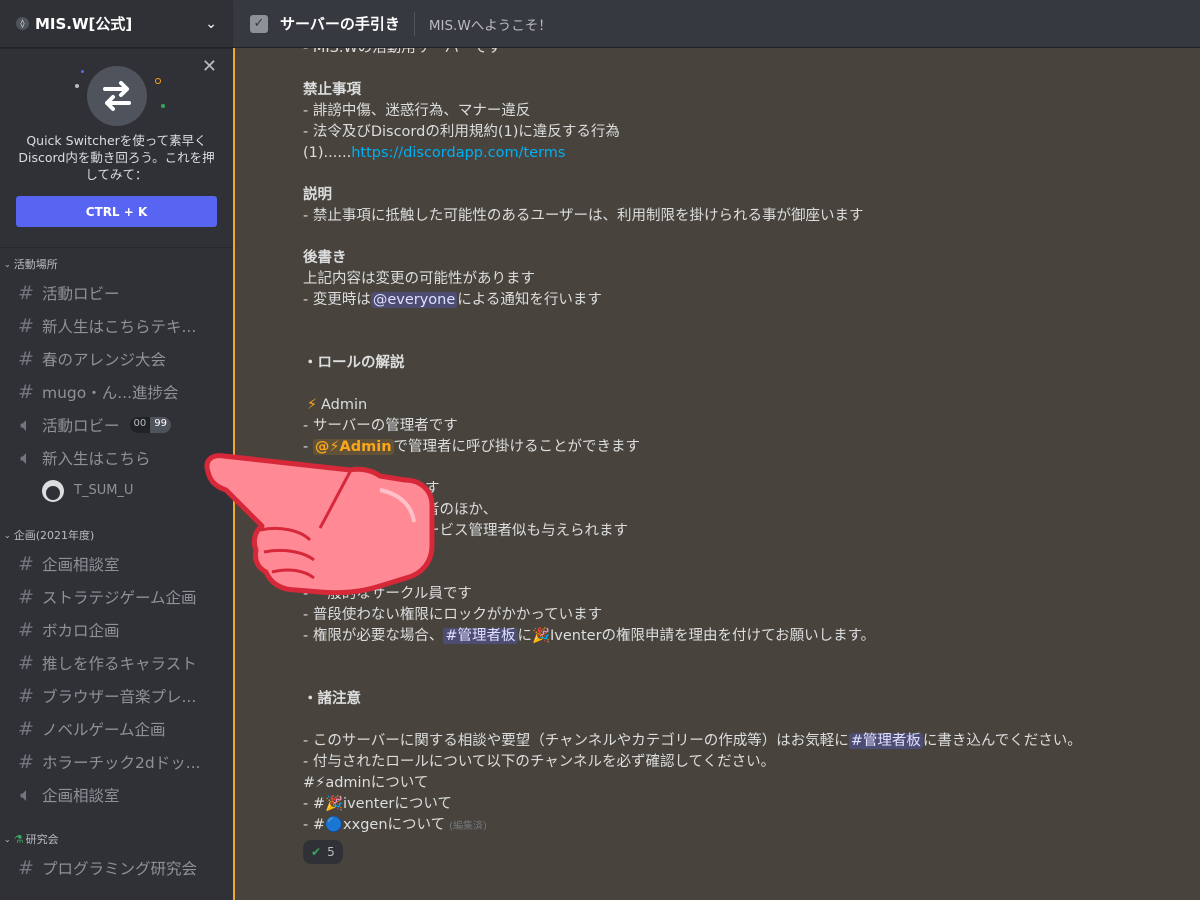 The width and height of the screenshot is (1200, 900). What do you see at coordinates (316, 851) in the screenshot?
I see `check-icon: ✔` at bounding box center [316, 851].